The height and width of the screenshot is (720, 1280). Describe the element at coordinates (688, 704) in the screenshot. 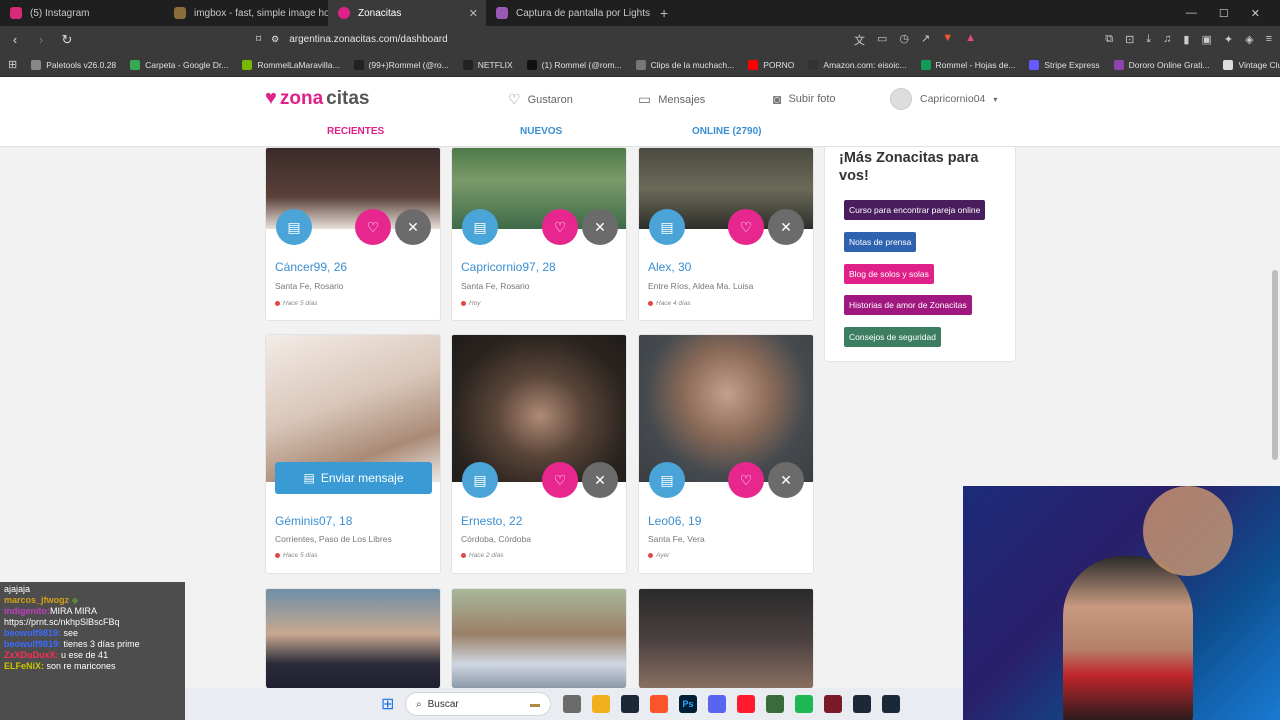

I see `photoshop-icon: Ps` at that location.